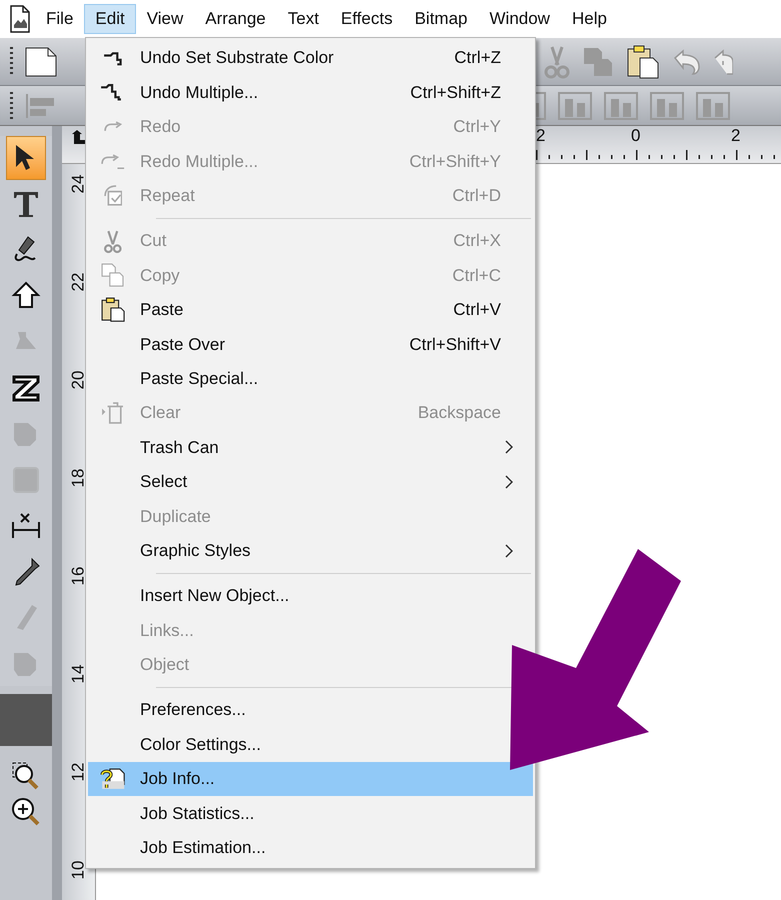 The width and height of the screenshot is (781, 900). I want to click on menu-bar-item: Bitmap, so click(441, 19).